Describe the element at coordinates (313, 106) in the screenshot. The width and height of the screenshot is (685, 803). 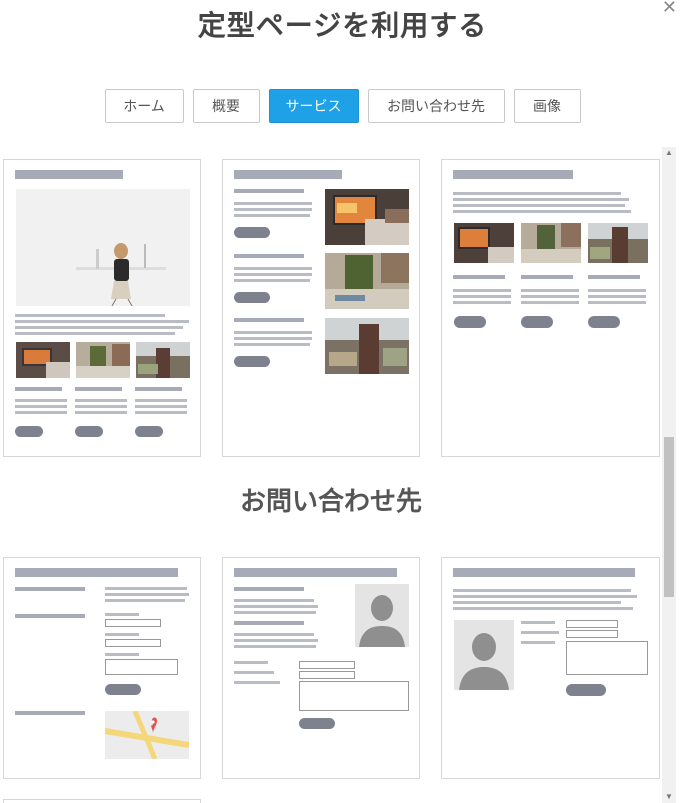
I see `tab-services: サービス` at that location.